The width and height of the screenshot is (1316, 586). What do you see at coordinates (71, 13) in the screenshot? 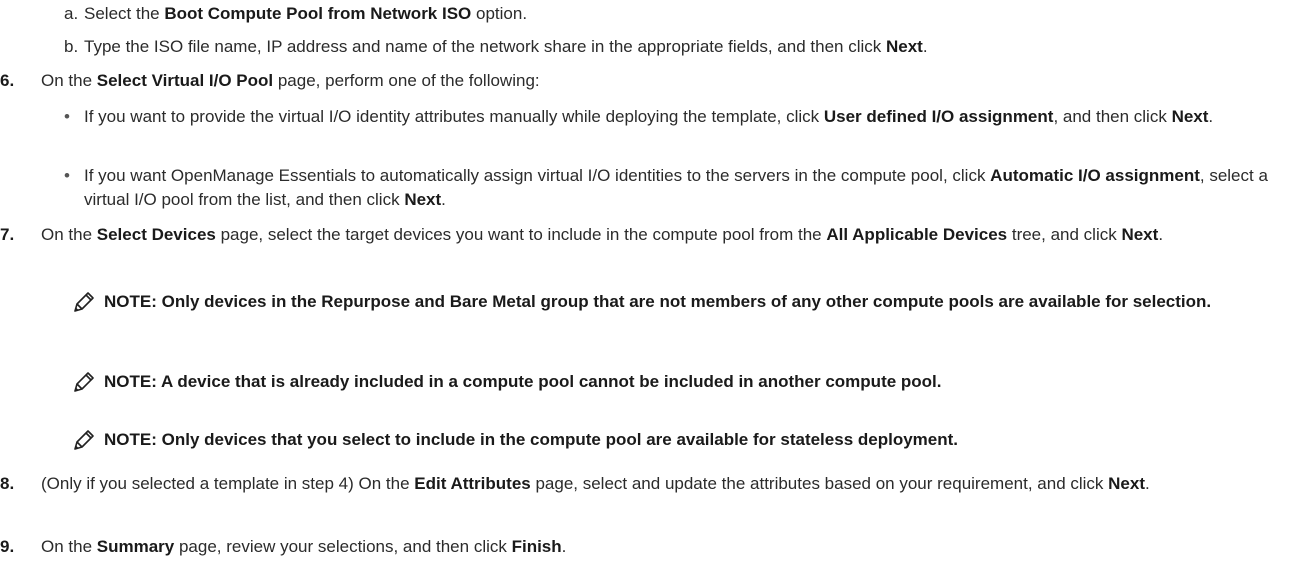
I see `substep-letter: a.` at bounding box center [71, 13].